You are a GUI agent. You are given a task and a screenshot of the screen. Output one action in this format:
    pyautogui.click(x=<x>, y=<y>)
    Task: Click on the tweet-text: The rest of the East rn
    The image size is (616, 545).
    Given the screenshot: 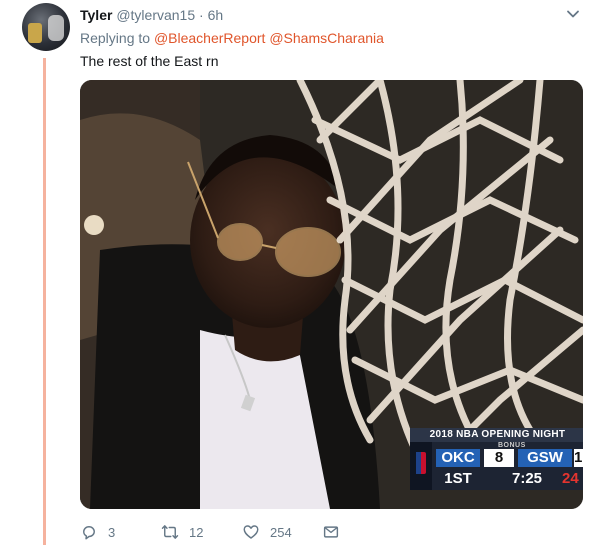 What is the action you would take?
    pyautogui.click(x=149, y=61)
    